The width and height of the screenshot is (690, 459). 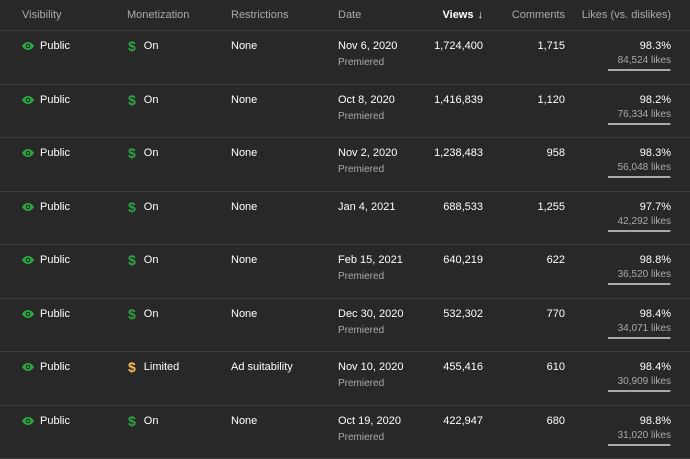 I want to click on column-header-likes: Likes (vs. dislikes), so click(x=626, y=15).